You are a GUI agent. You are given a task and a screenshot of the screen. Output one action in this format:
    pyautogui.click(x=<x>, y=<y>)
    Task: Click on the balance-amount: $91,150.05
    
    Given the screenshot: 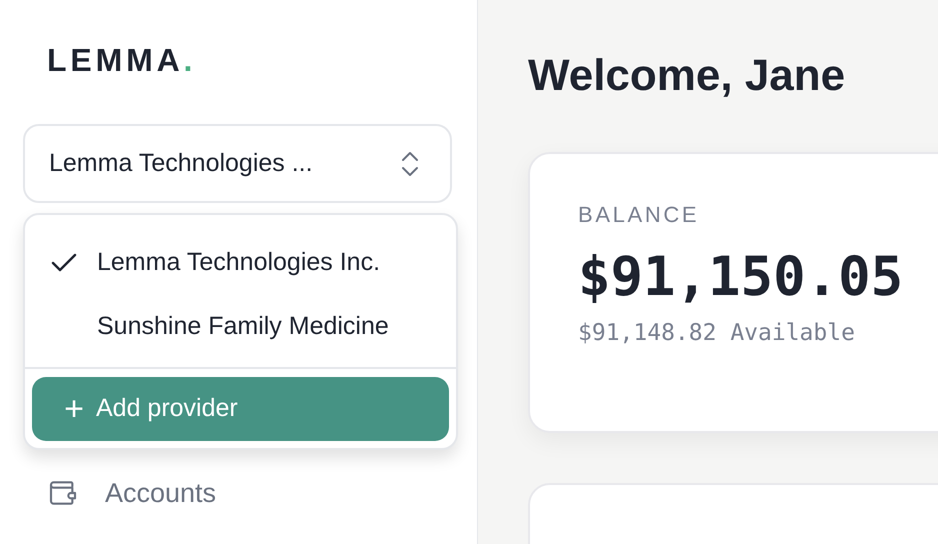 What is the action you would take?
    pyautogui.click(x=741, y=277)
    